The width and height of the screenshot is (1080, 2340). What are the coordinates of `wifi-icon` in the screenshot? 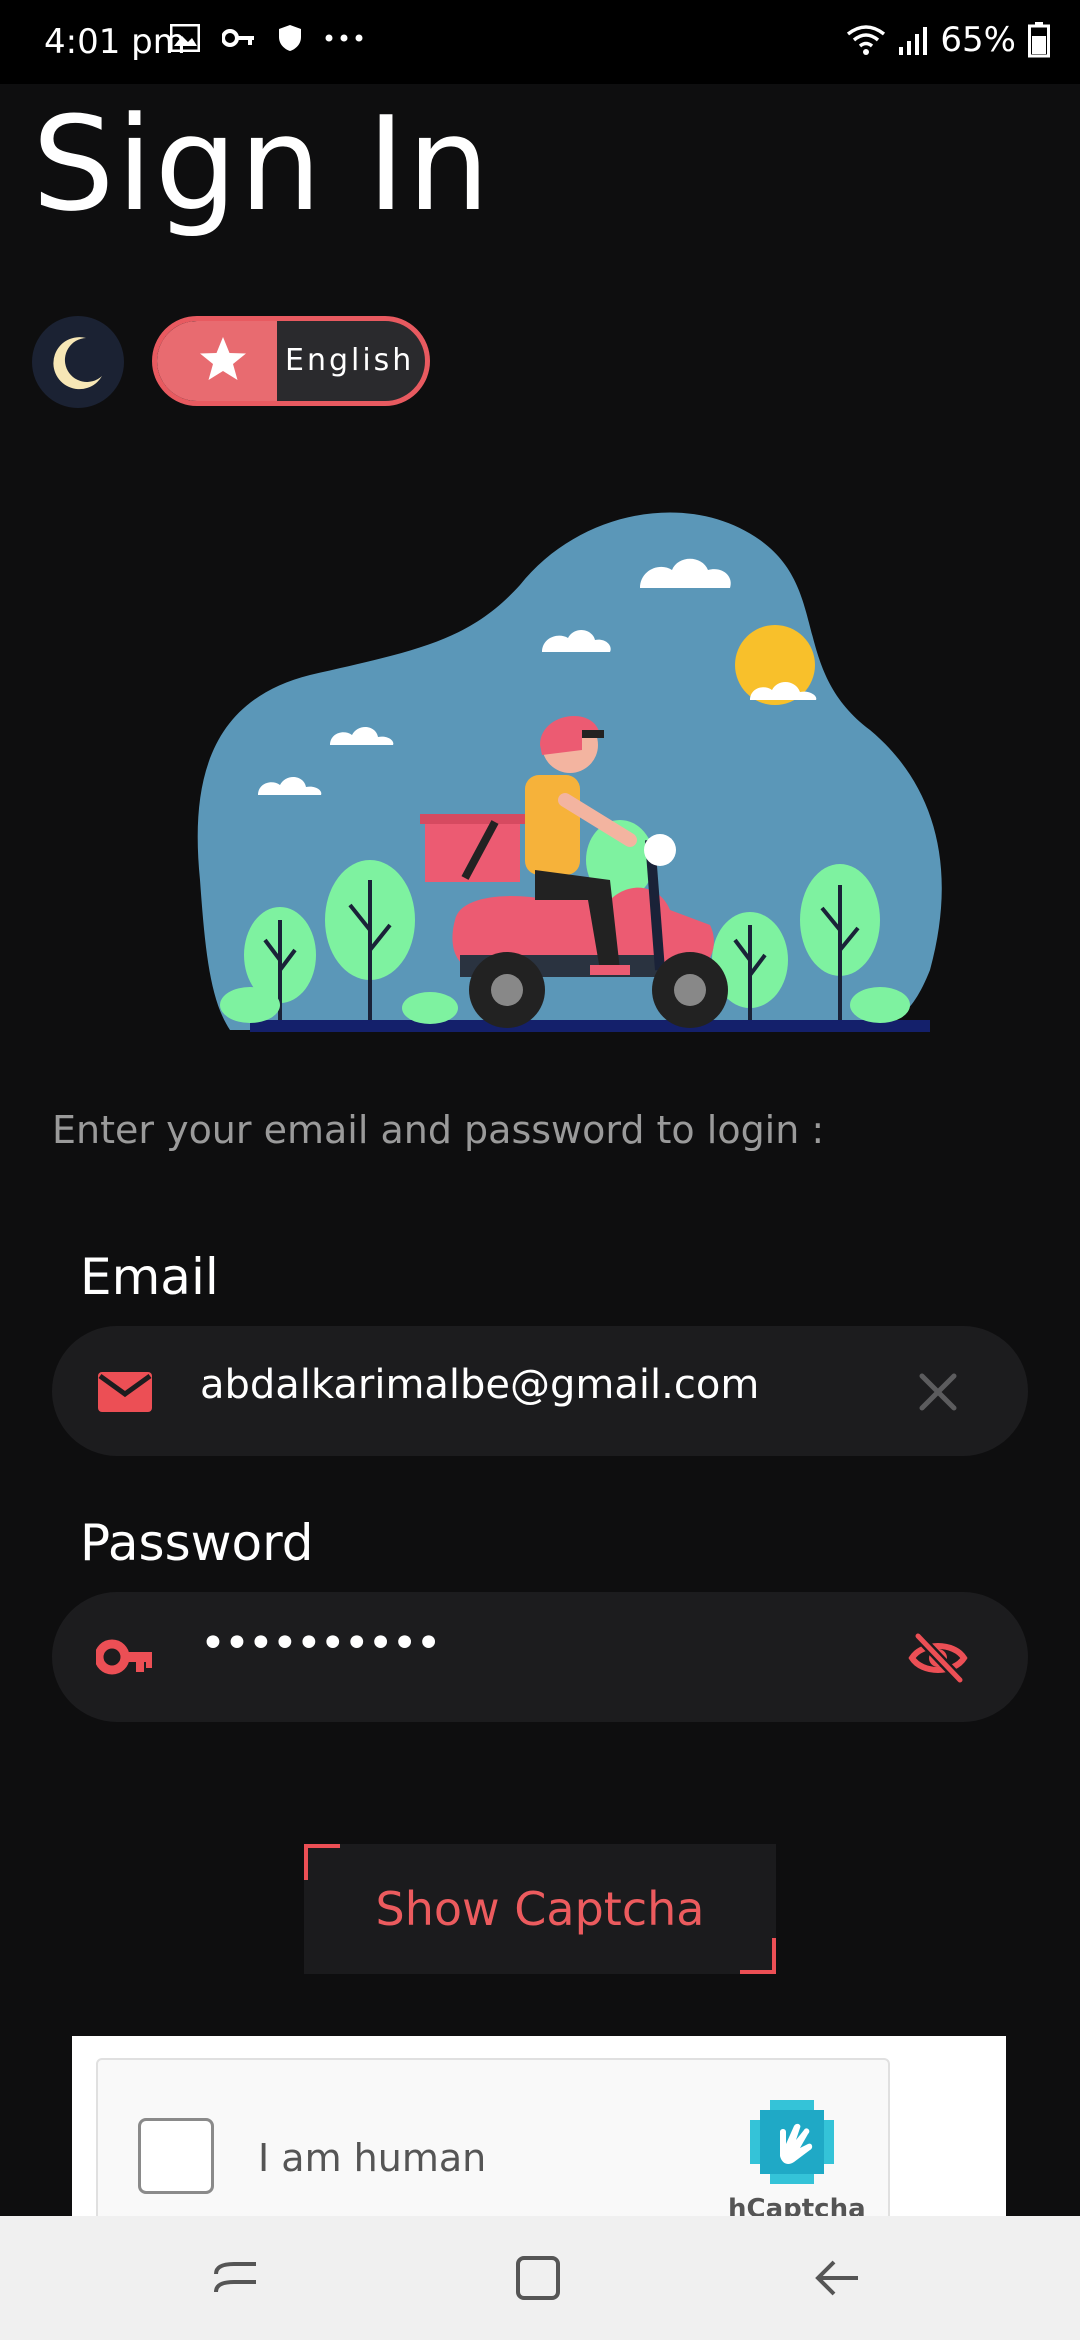 It's located at (866, 40).